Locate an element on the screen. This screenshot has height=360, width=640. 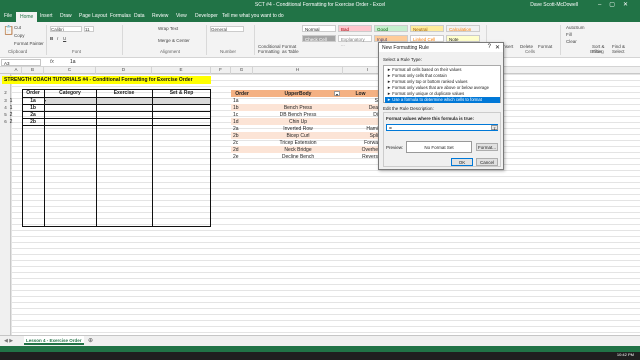
italic-button: I is located at coordinates (57, 38).